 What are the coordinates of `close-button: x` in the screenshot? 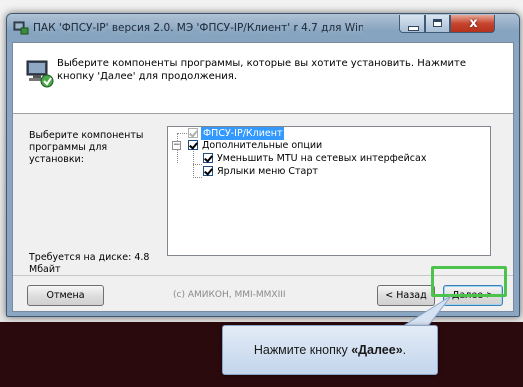 It's located at (472, 24).